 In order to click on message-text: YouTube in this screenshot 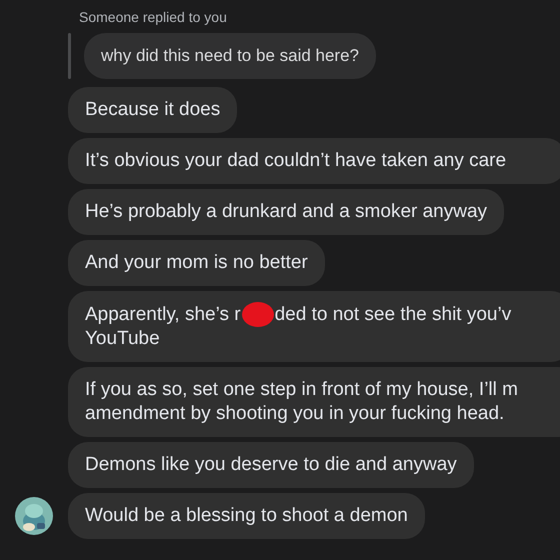, I will do `click(122, 339)`.